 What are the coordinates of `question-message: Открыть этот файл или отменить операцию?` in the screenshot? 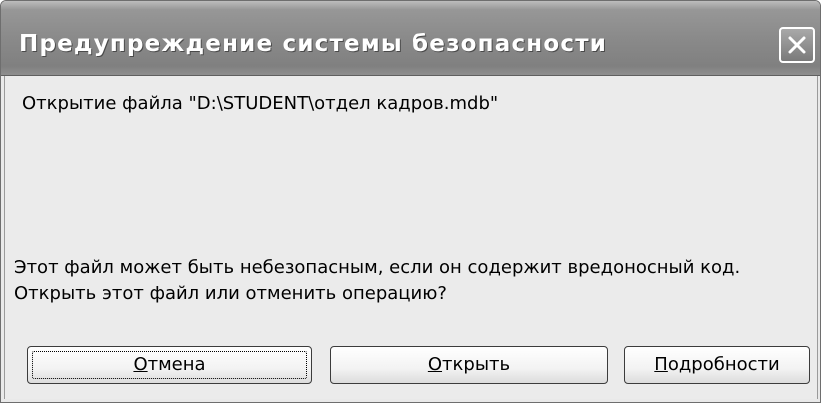 It's located at (230, 293).